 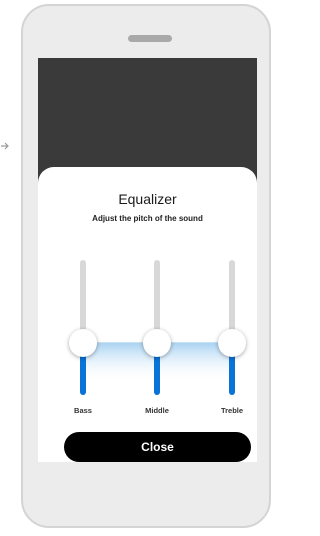 What do you see at coordinates (232, 342) in the screenshot?
I see `treble-slider-thumb` at bounding box center [232, 342].